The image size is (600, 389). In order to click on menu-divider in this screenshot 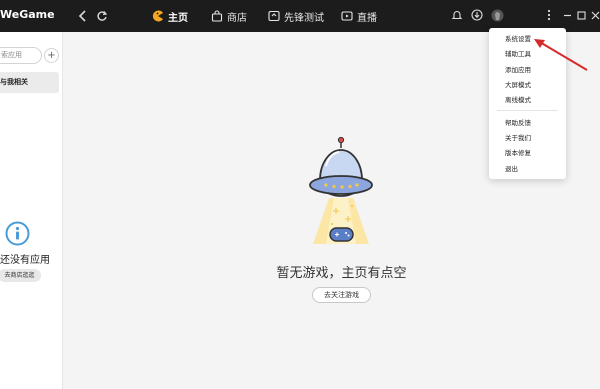, I will do `click(527, 110)`.